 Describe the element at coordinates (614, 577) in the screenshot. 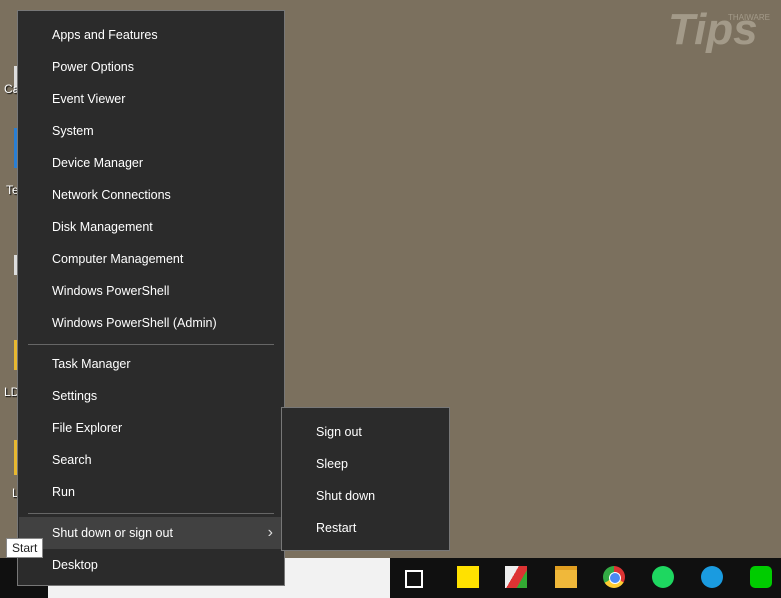

I see `chrome-icon` at that location.